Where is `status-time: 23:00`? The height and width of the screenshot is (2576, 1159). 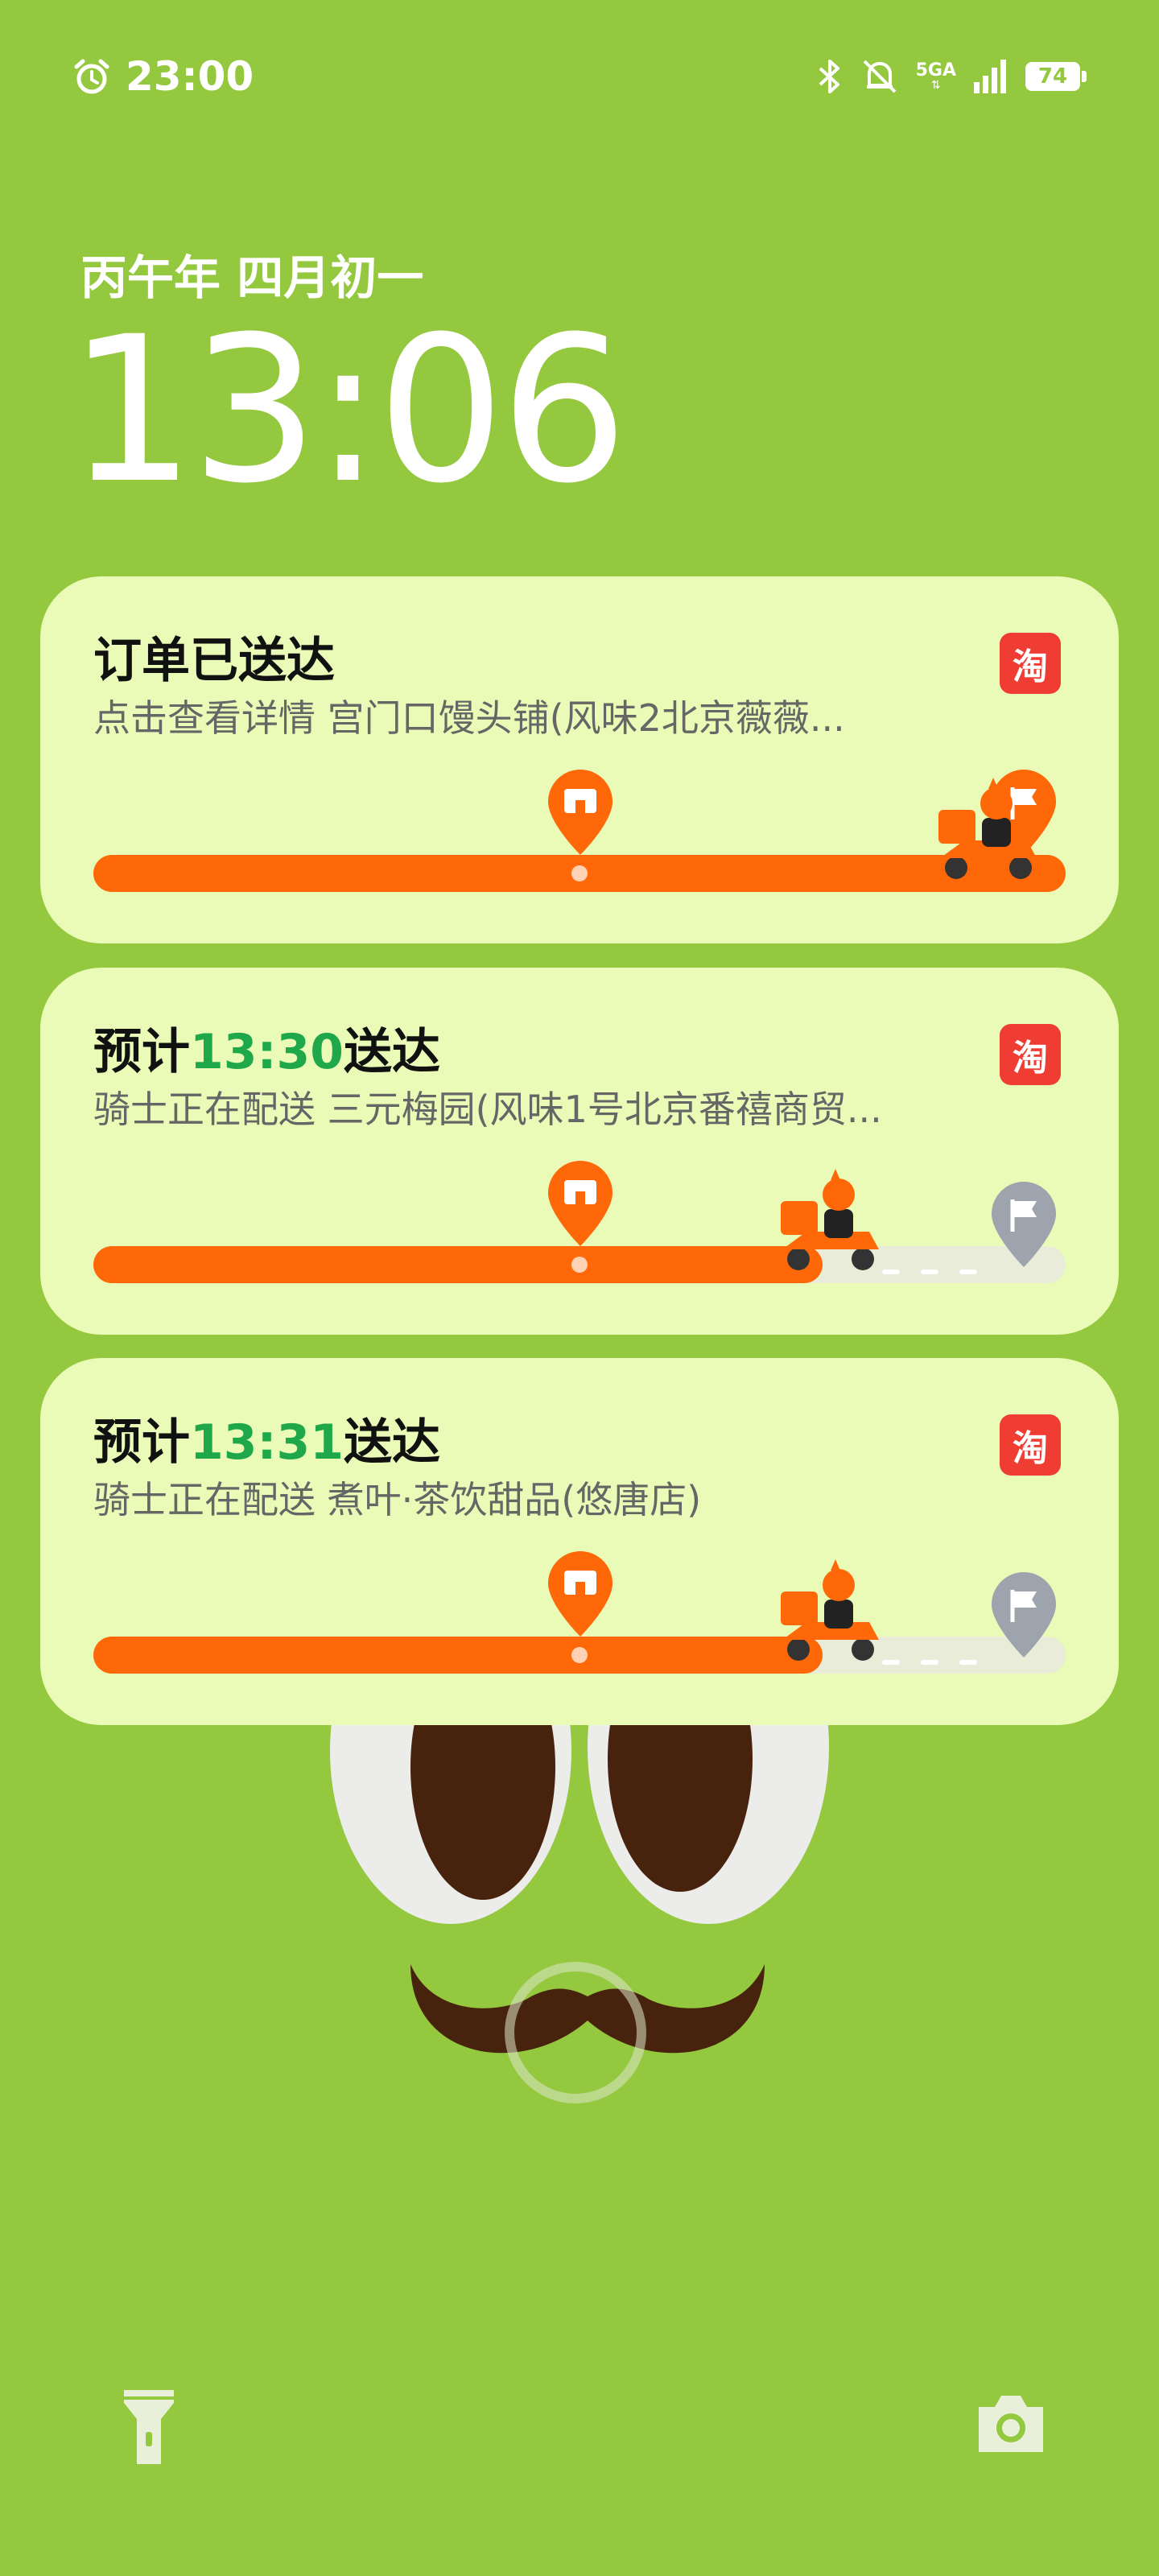 status-time: 23:00 is located at coordinates (190, 76).